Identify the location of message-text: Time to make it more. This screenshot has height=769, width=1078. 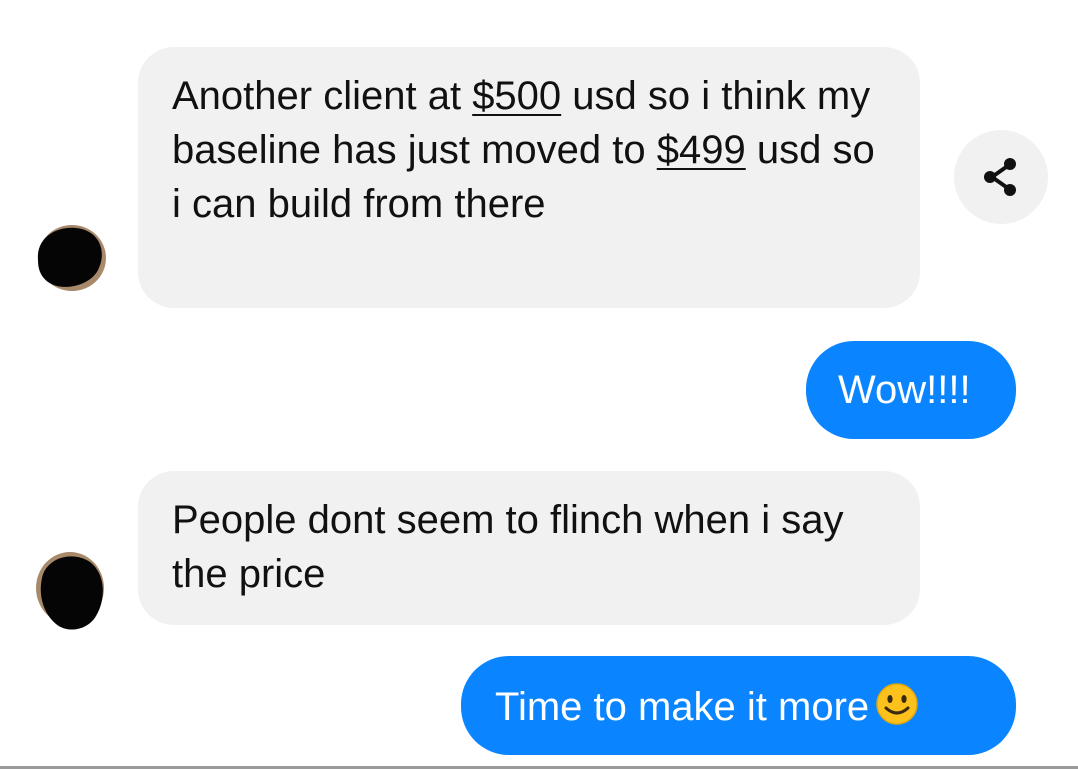
(682, 707).